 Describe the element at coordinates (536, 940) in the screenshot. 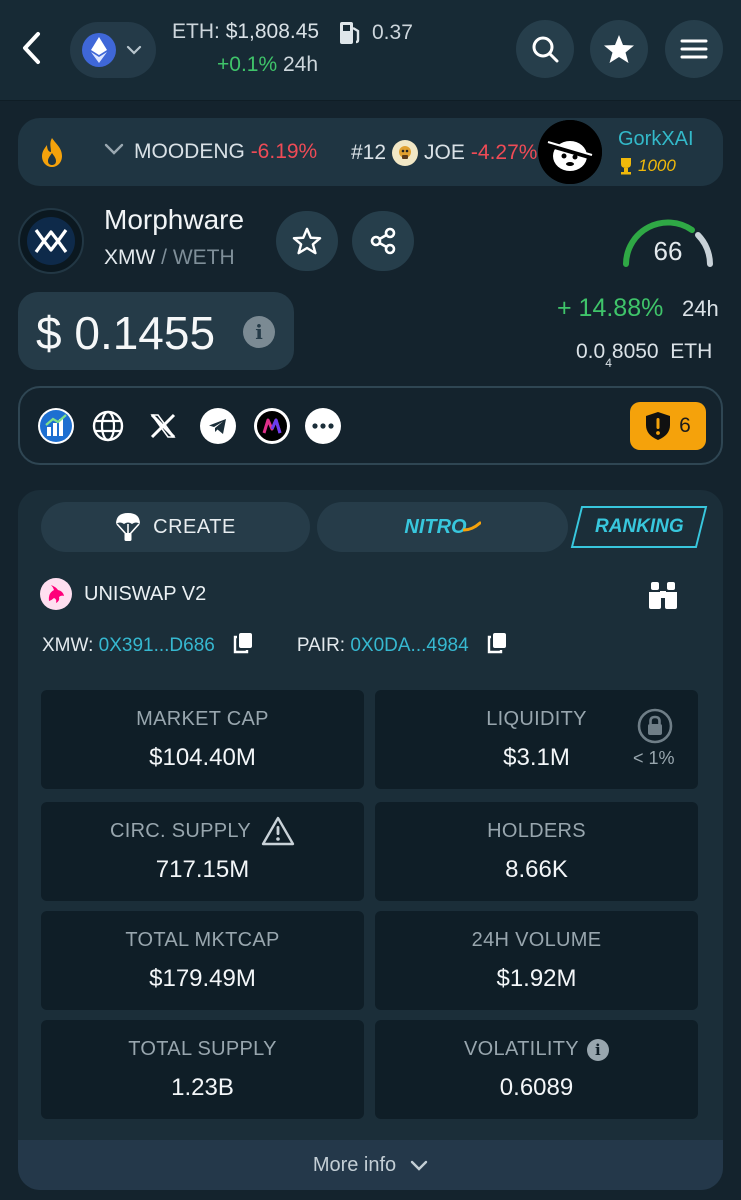

I see `stat-label: 24H VOLUME` at that location.